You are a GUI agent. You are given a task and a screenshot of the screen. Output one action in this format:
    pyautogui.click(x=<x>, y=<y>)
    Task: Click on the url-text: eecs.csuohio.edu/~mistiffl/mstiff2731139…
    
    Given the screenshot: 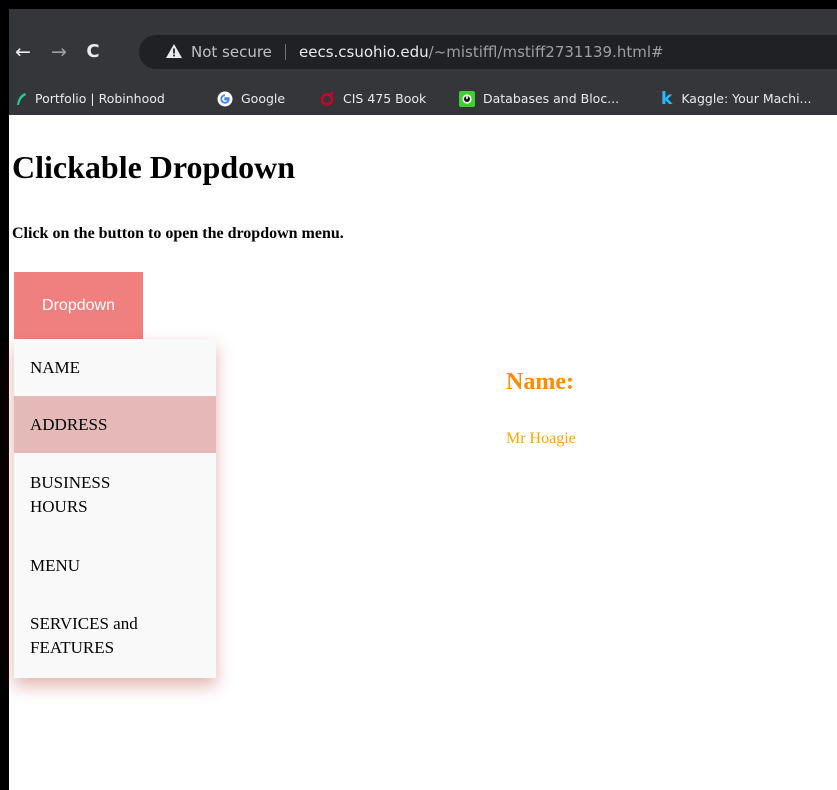 What is the action you would take?
    pyautogui.click(x=481, y=52)
    